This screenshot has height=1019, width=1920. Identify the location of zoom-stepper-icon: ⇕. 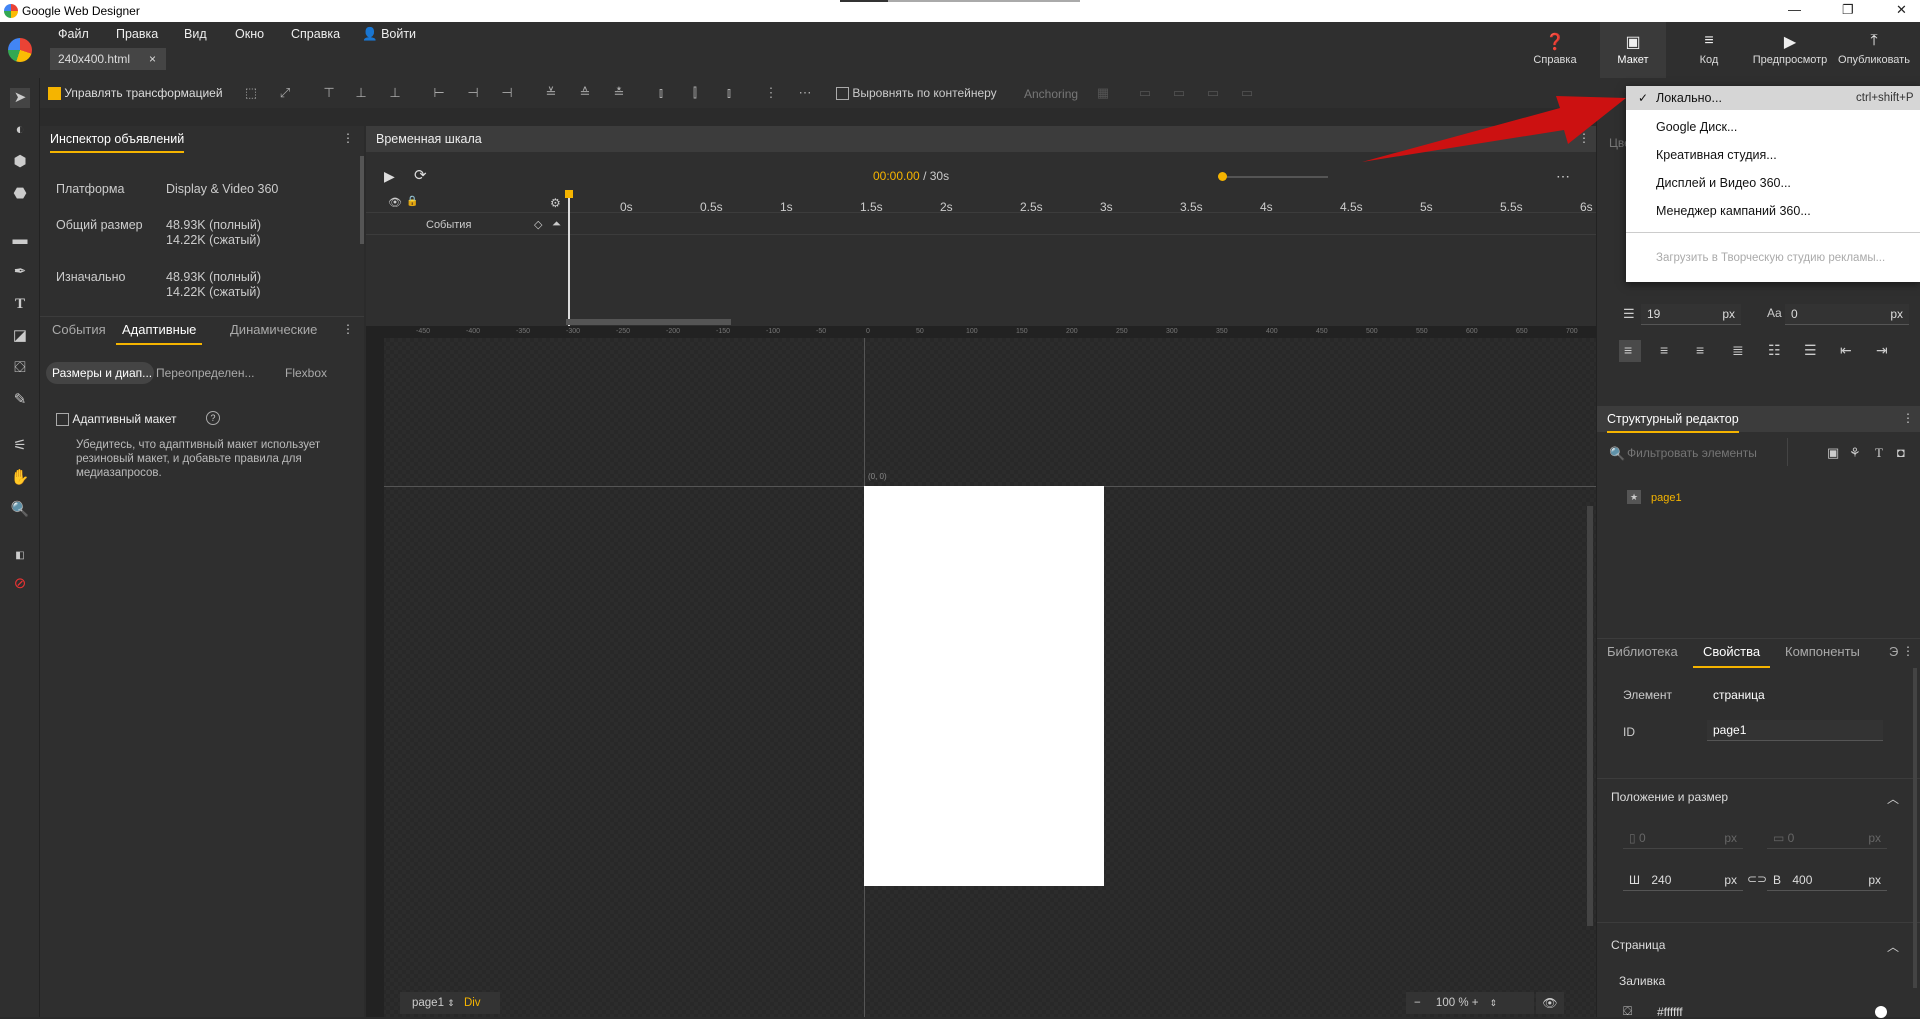
(1494, 1003).